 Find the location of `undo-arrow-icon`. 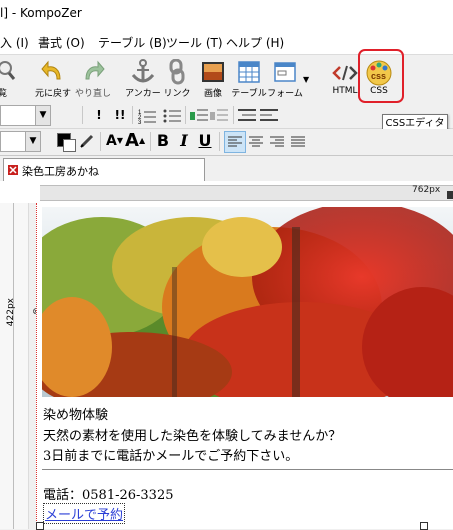

undo-arrow-icon is located at coordinates (51, 70).